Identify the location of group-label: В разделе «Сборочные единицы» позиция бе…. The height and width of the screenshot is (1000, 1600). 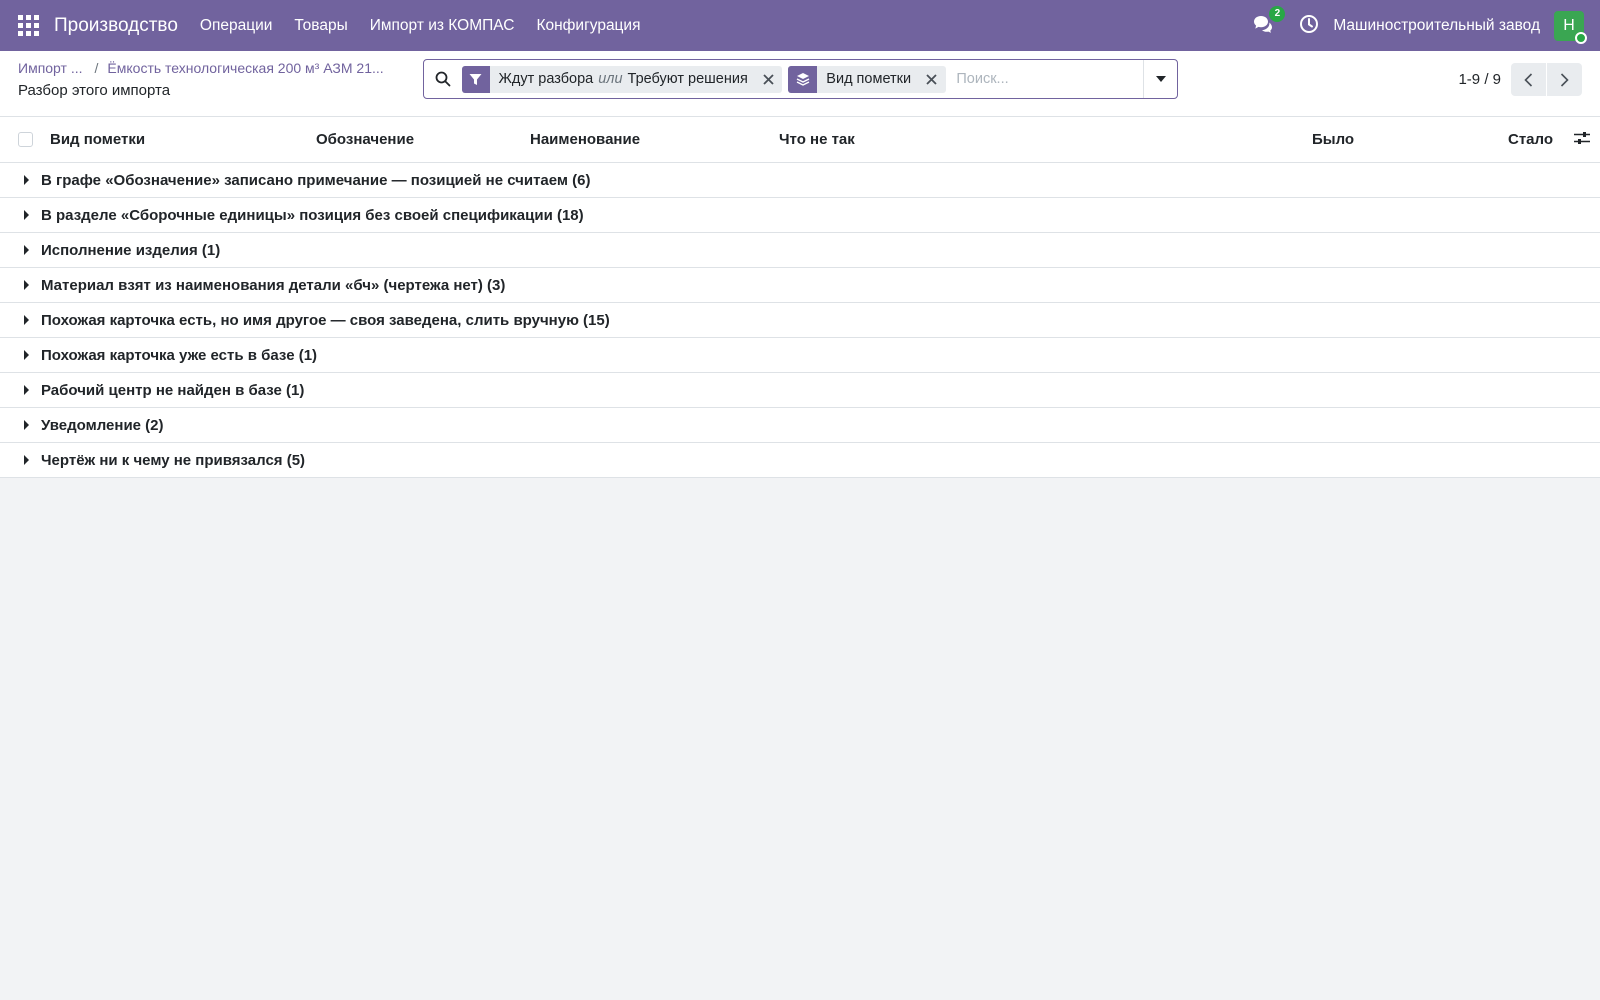
(312, 215).